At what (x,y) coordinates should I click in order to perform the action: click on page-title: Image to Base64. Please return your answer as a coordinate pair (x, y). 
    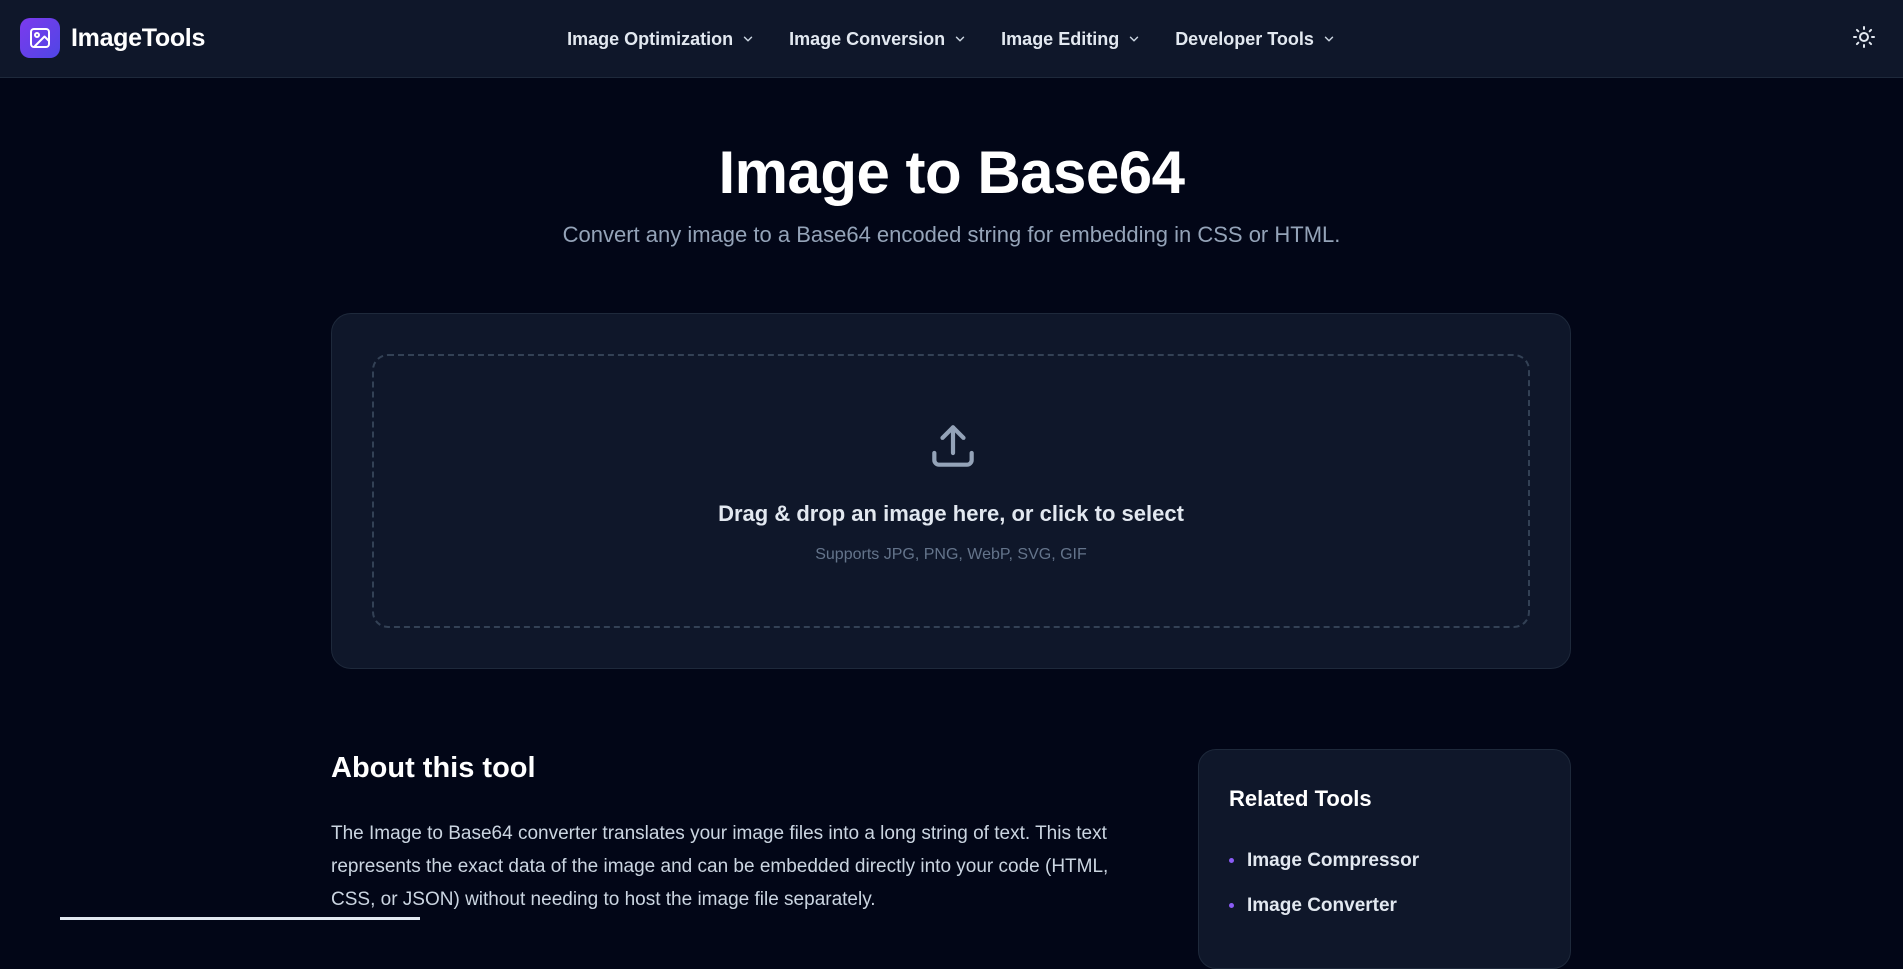
    Looking at the image, I should click on (951, 172).